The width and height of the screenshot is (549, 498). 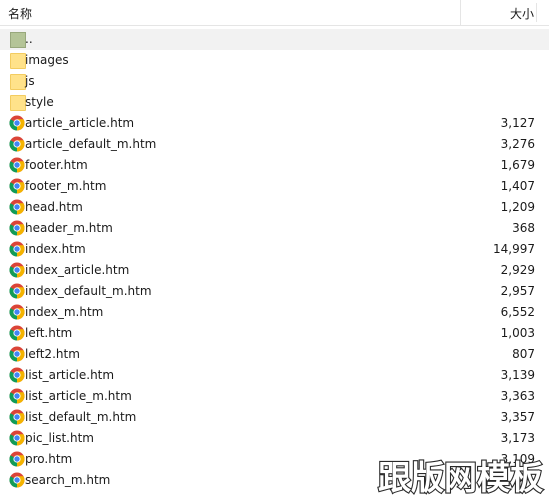 I want to click on file-name: article_default_m.htm, so click(x=91, y=144).